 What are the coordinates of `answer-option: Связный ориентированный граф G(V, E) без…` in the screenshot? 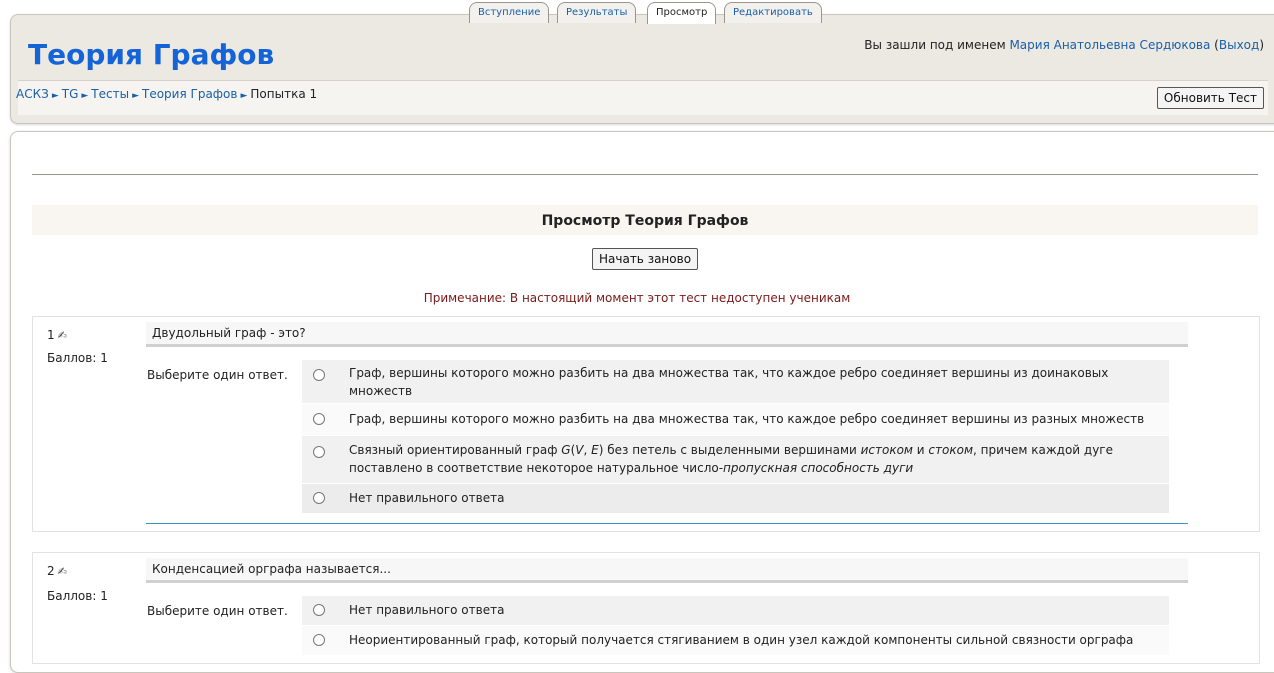 It's located at (735, 459).